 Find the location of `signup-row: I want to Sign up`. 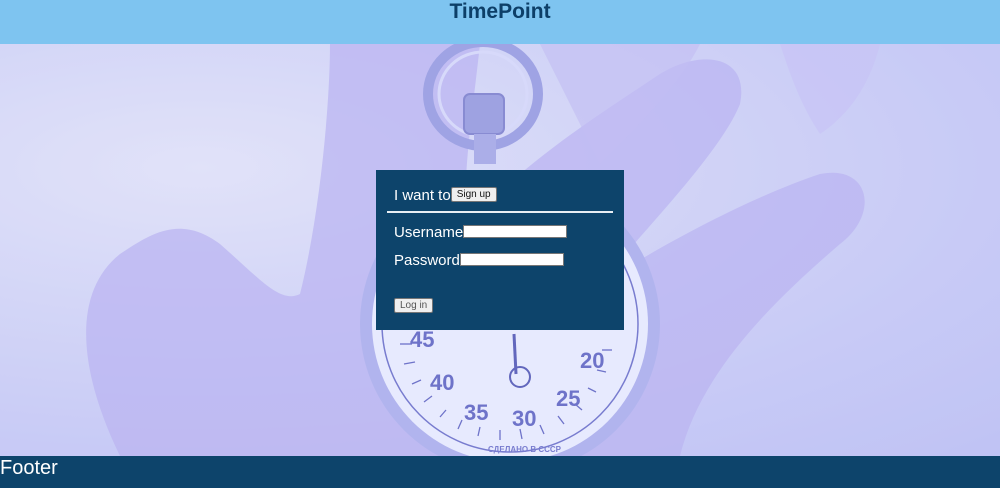

signup-row: I want to Sign up is located at coordinates (445, 195).